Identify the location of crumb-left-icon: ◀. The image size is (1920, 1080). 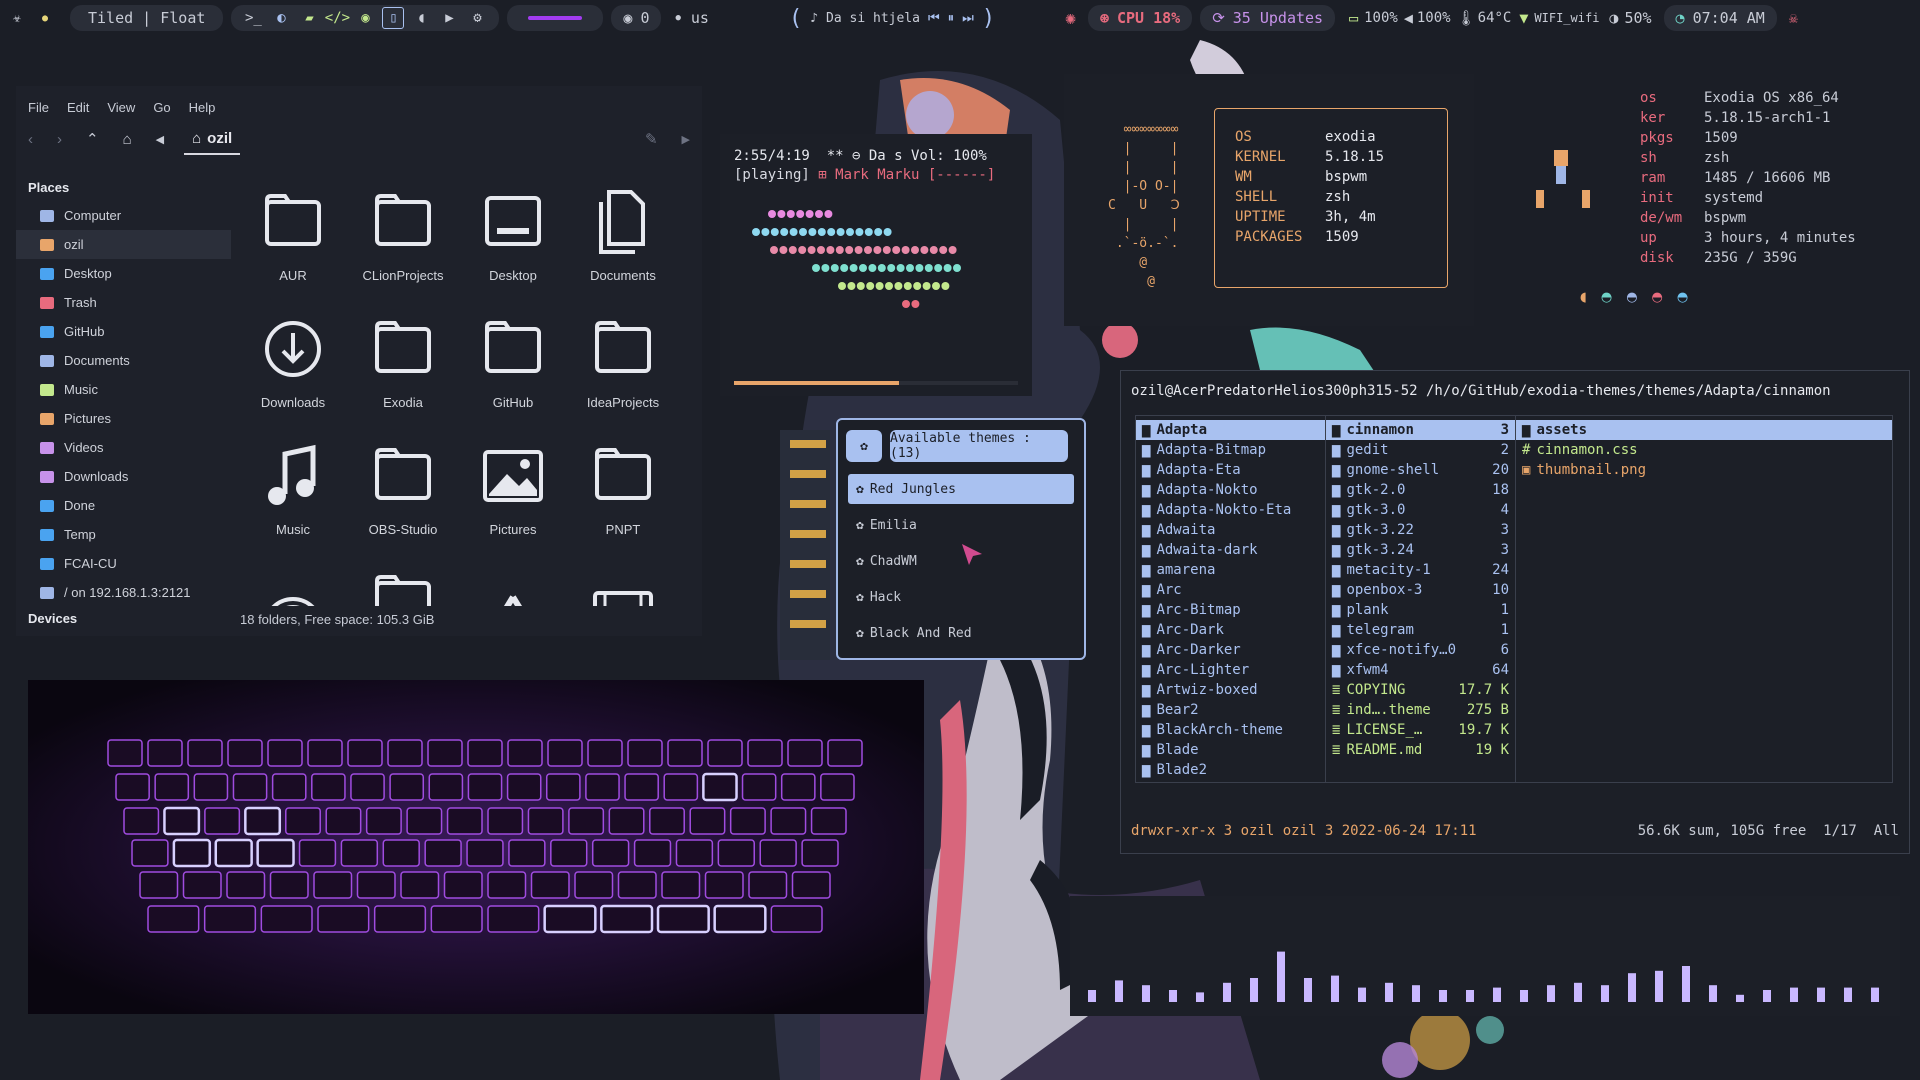
(160, 139).